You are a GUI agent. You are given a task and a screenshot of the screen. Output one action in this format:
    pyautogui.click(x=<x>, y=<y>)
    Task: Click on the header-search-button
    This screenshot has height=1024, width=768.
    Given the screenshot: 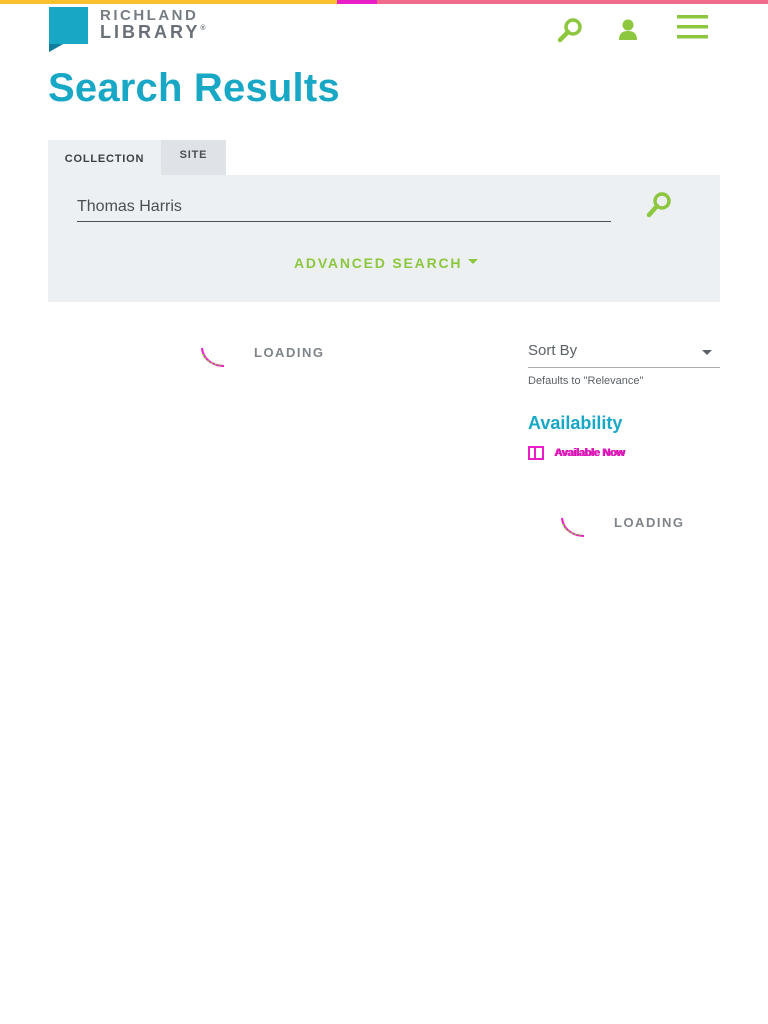 What is the action you would take?
    pyautogui.click(x=570, y=30)
    